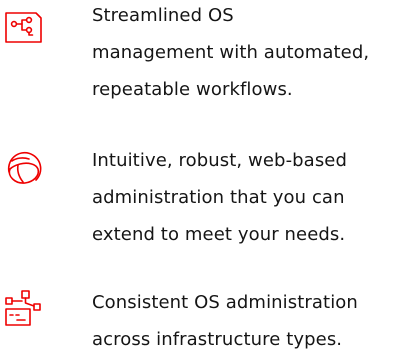 Image resolution: width=415 pixels, height=360 pixels. I want to click on feature-text-line: Consistent OS administration, so click(225, 302).